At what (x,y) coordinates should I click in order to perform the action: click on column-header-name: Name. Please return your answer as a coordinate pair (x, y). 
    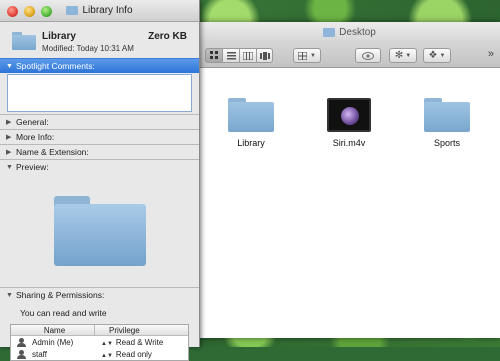
    Looking at the image, I should click on (53, 330).